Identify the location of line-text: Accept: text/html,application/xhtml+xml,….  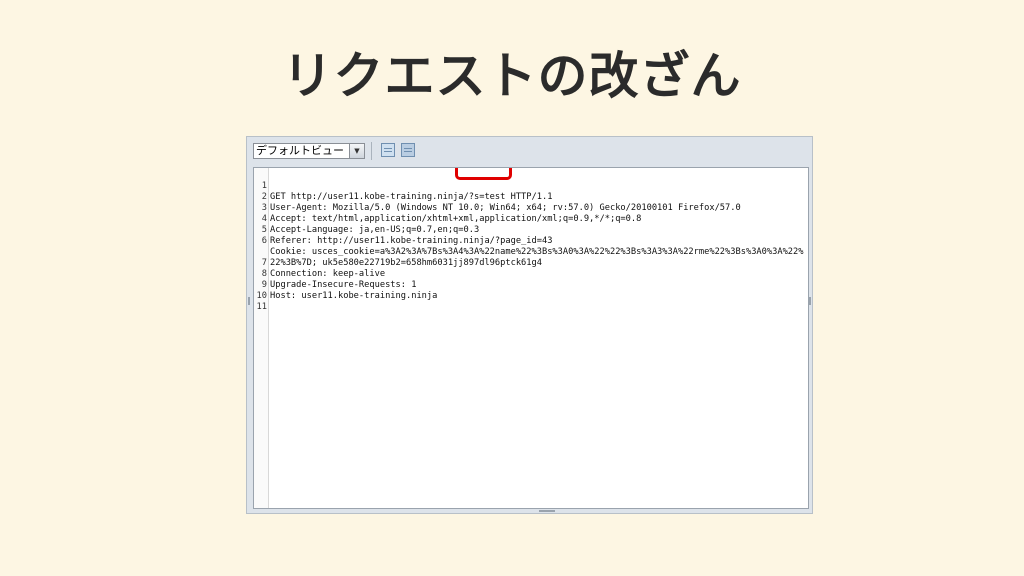
(456, 219).